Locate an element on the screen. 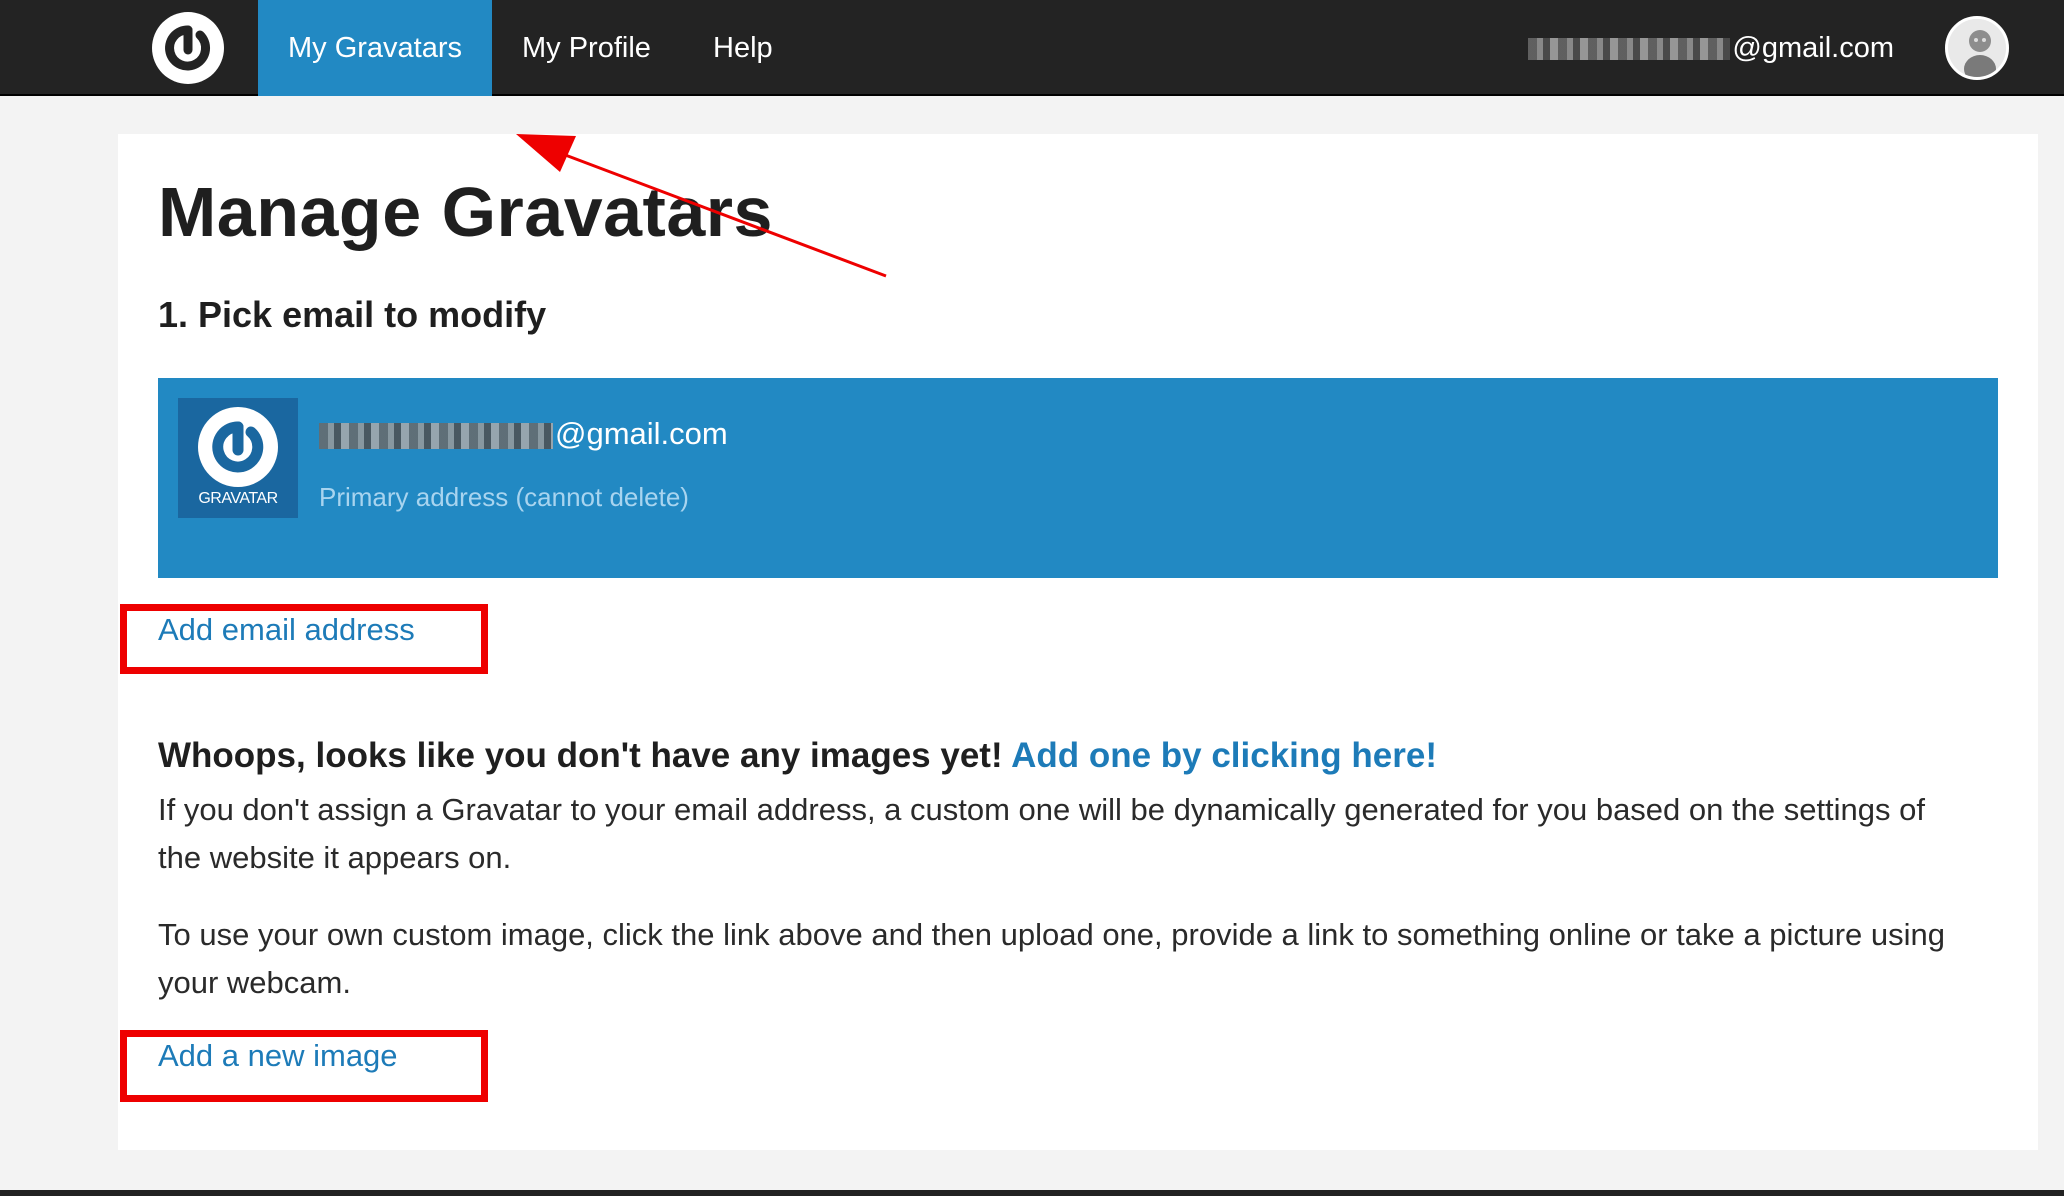 The width and height of the screenshot is (2064, 1196). add-image-inline-link: Add one by clicking here! is located at coordinates (1224, 755).